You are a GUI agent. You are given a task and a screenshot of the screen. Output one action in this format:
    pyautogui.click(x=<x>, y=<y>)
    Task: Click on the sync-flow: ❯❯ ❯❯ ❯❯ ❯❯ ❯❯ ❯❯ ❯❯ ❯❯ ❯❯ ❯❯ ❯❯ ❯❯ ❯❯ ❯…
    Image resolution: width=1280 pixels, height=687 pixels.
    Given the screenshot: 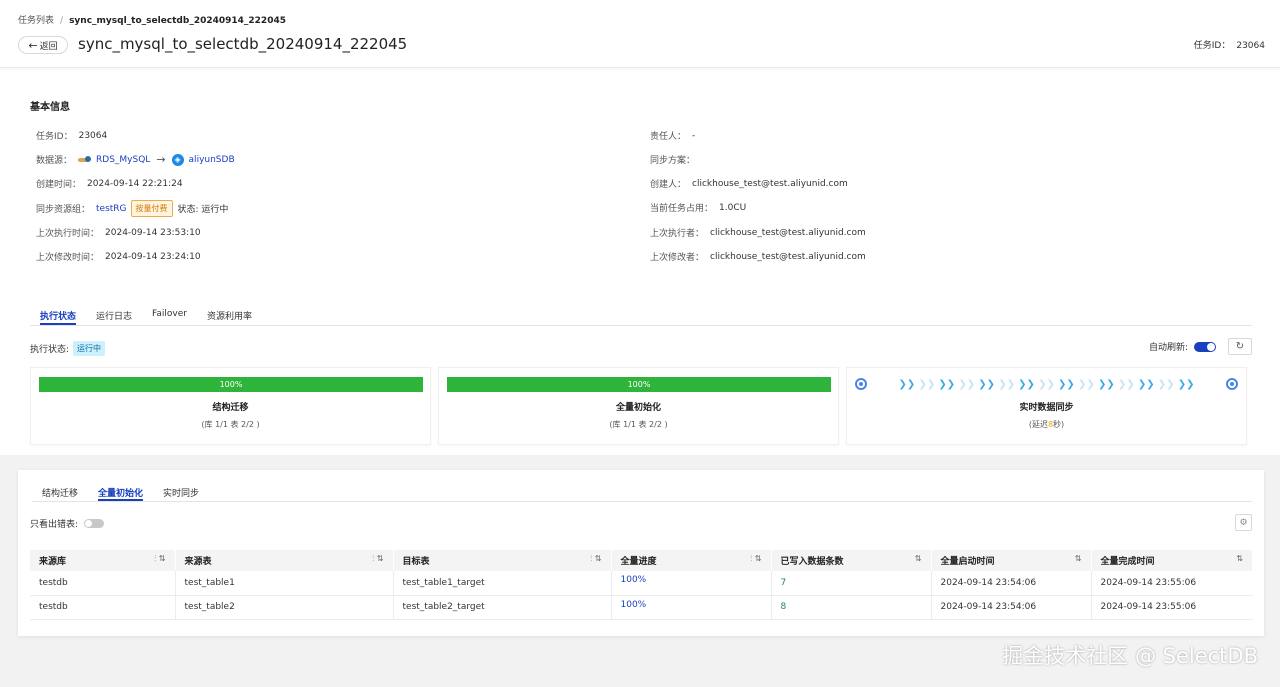 What is the action you would take?
    pyautogui.click(x=1046, y=384)
    